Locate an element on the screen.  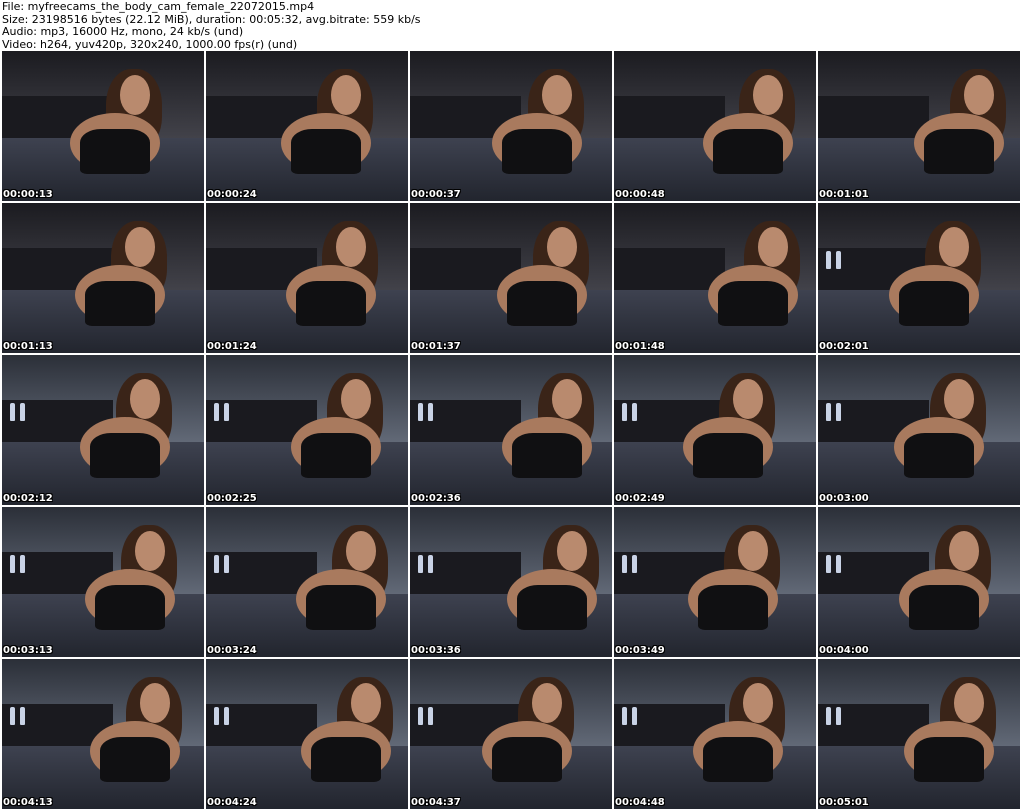
video-thumbnail: 00:01:37 is located at coordinates (511, 278).